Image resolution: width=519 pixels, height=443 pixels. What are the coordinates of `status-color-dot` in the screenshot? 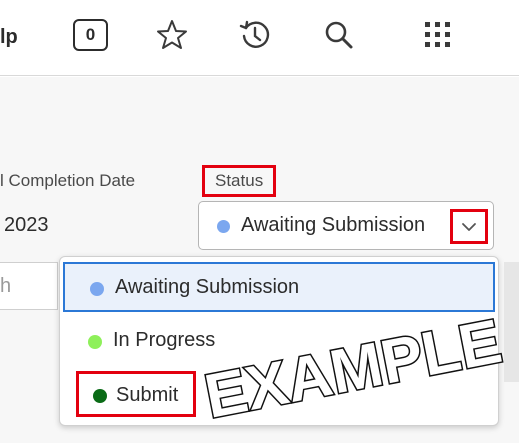 It's located at (223, 226).